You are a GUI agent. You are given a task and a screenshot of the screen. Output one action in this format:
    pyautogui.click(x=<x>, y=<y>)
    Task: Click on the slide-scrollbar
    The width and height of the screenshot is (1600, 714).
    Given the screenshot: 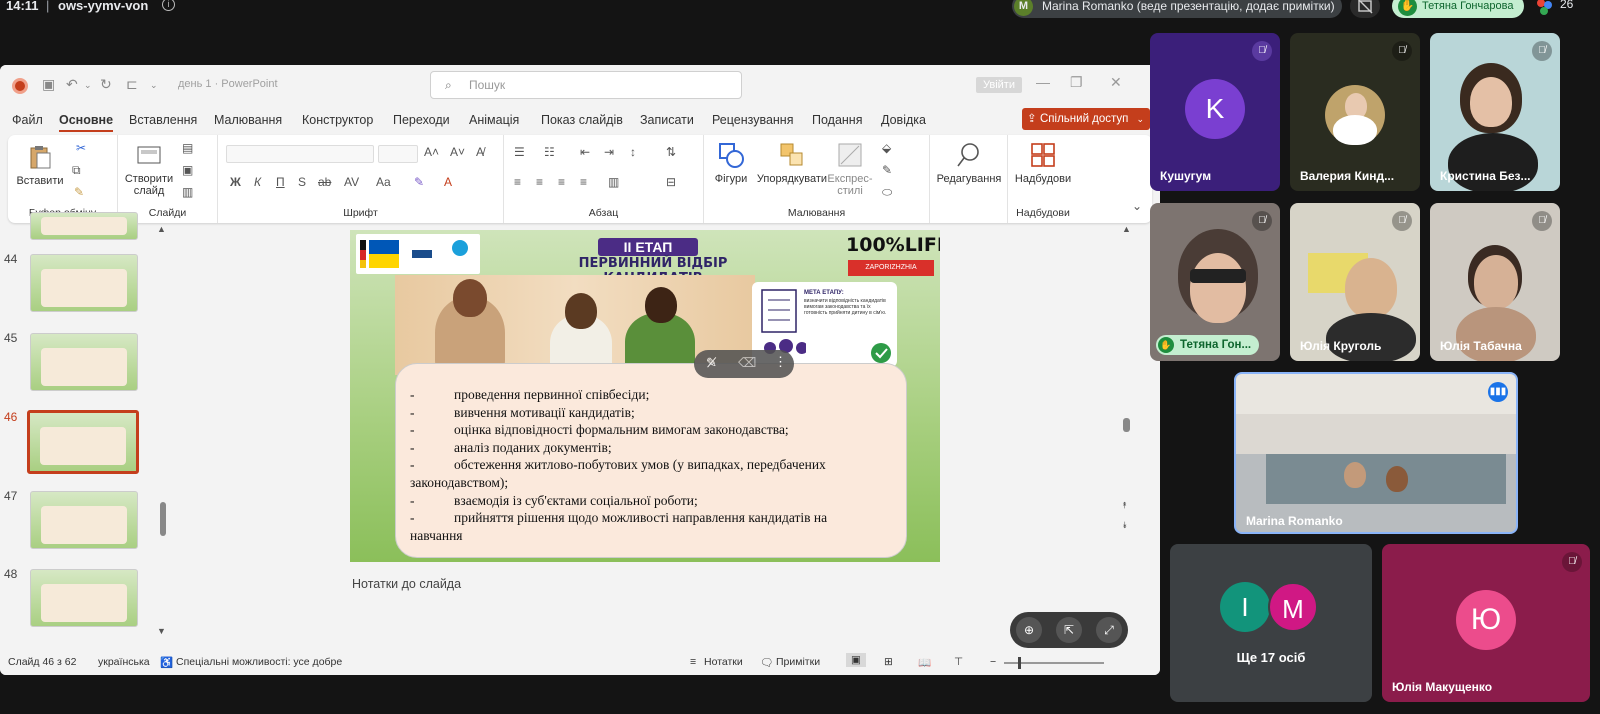 What is the action you would take?
    pyautogui.click(x=1126, y=425)
    